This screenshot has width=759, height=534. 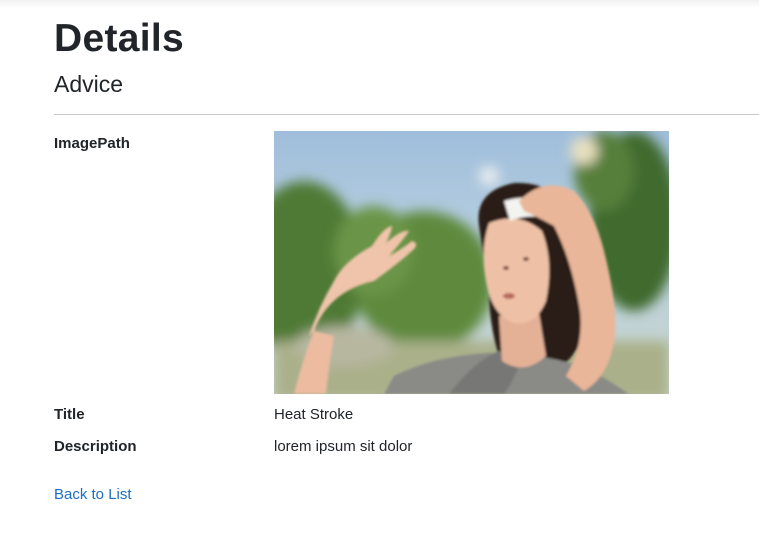 What do you see at coordinates (314, 414) in the screenshot?
I see `title-value: Heat Stroke` at bounding box center [314, 414].